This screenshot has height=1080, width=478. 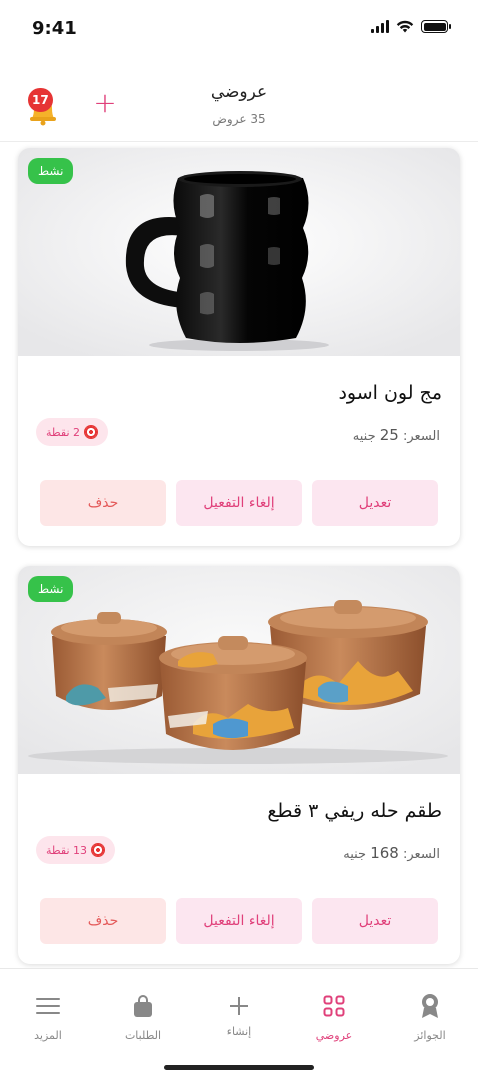 I want to click on home-indicator, so click(x=239, y=1067).